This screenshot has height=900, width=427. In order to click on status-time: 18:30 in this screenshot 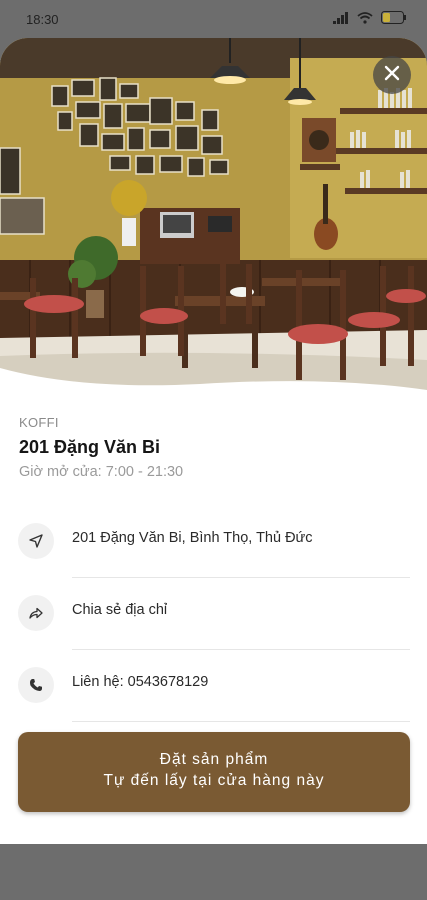, I will do `click(42, 19)`.